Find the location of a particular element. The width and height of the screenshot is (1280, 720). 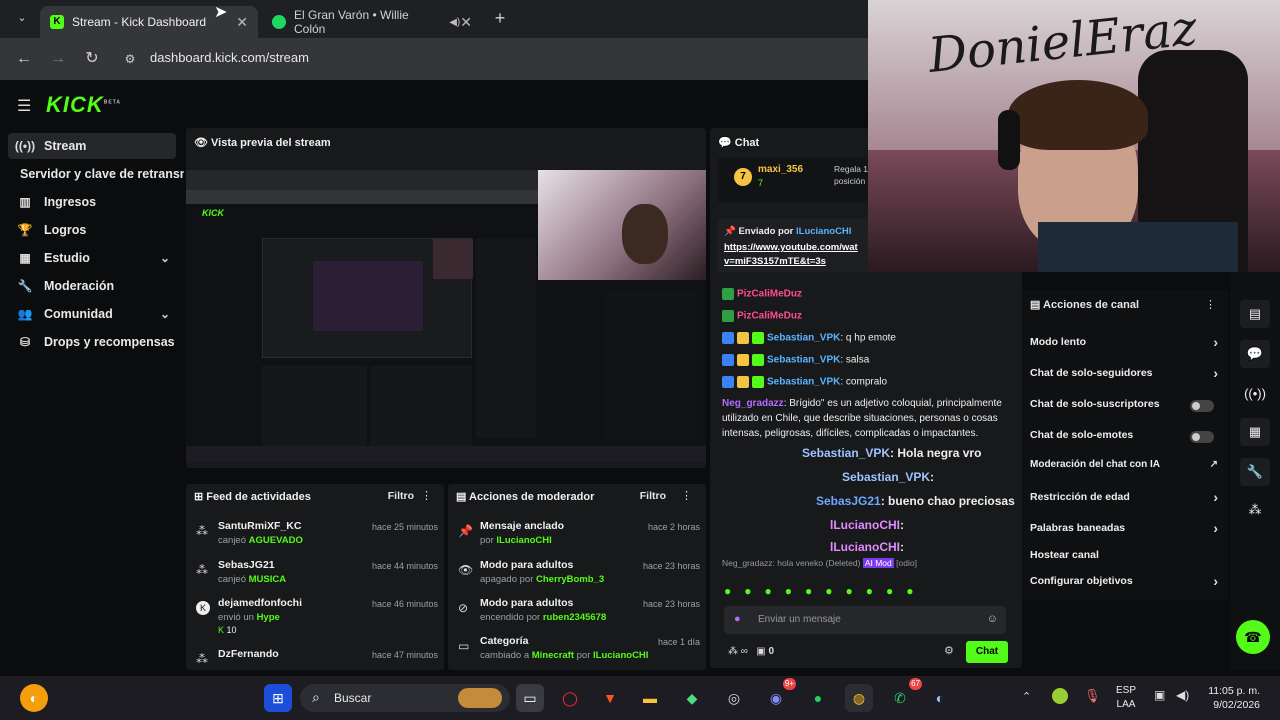

menu-icon: ☰ is located at coordinates (24, 106).